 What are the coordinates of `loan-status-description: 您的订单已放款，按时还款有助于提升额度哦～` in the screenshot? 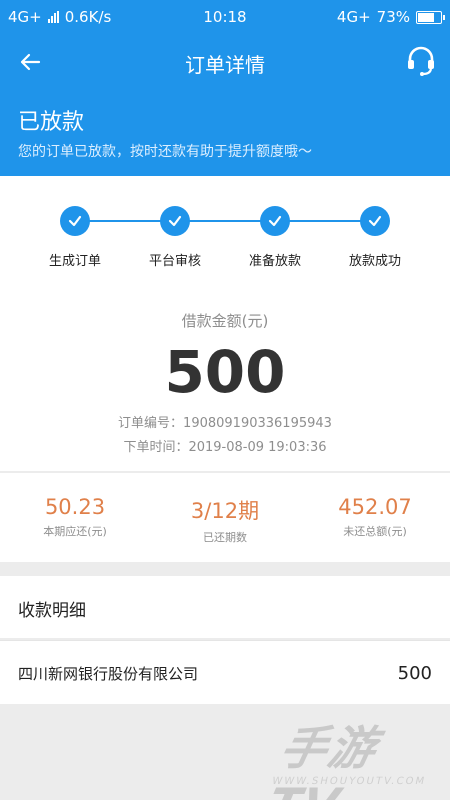 It's located at (165, 152).